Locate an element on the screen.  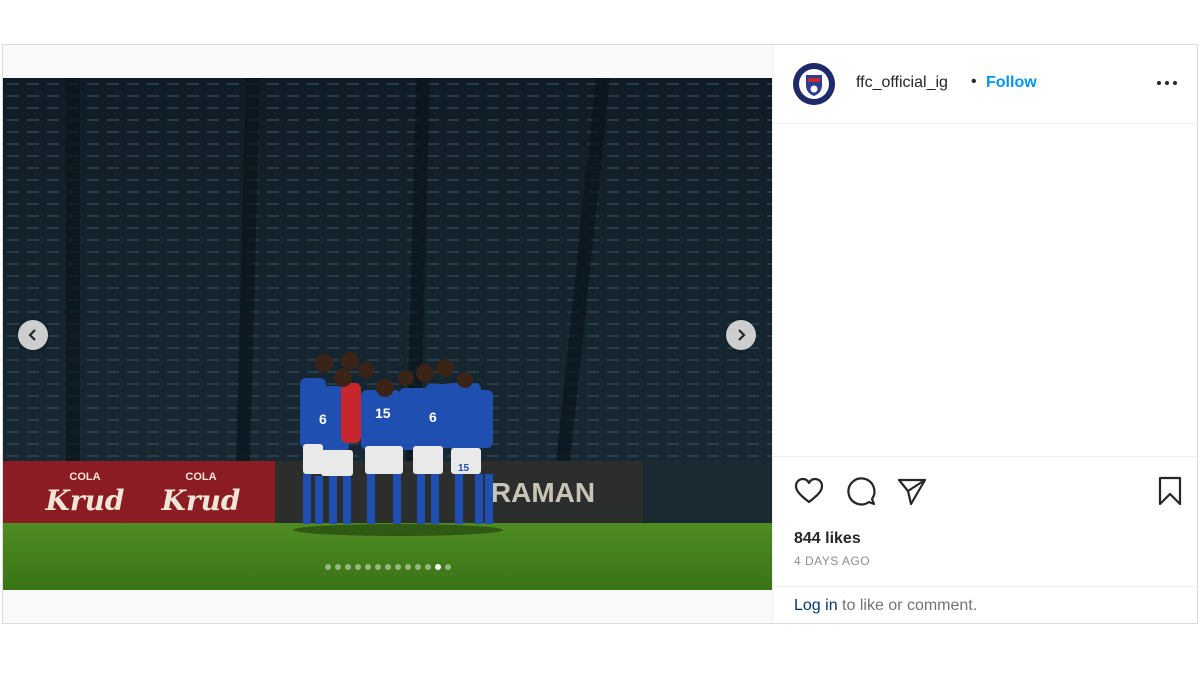
more-options-button is located at coordinates (1167, 83).